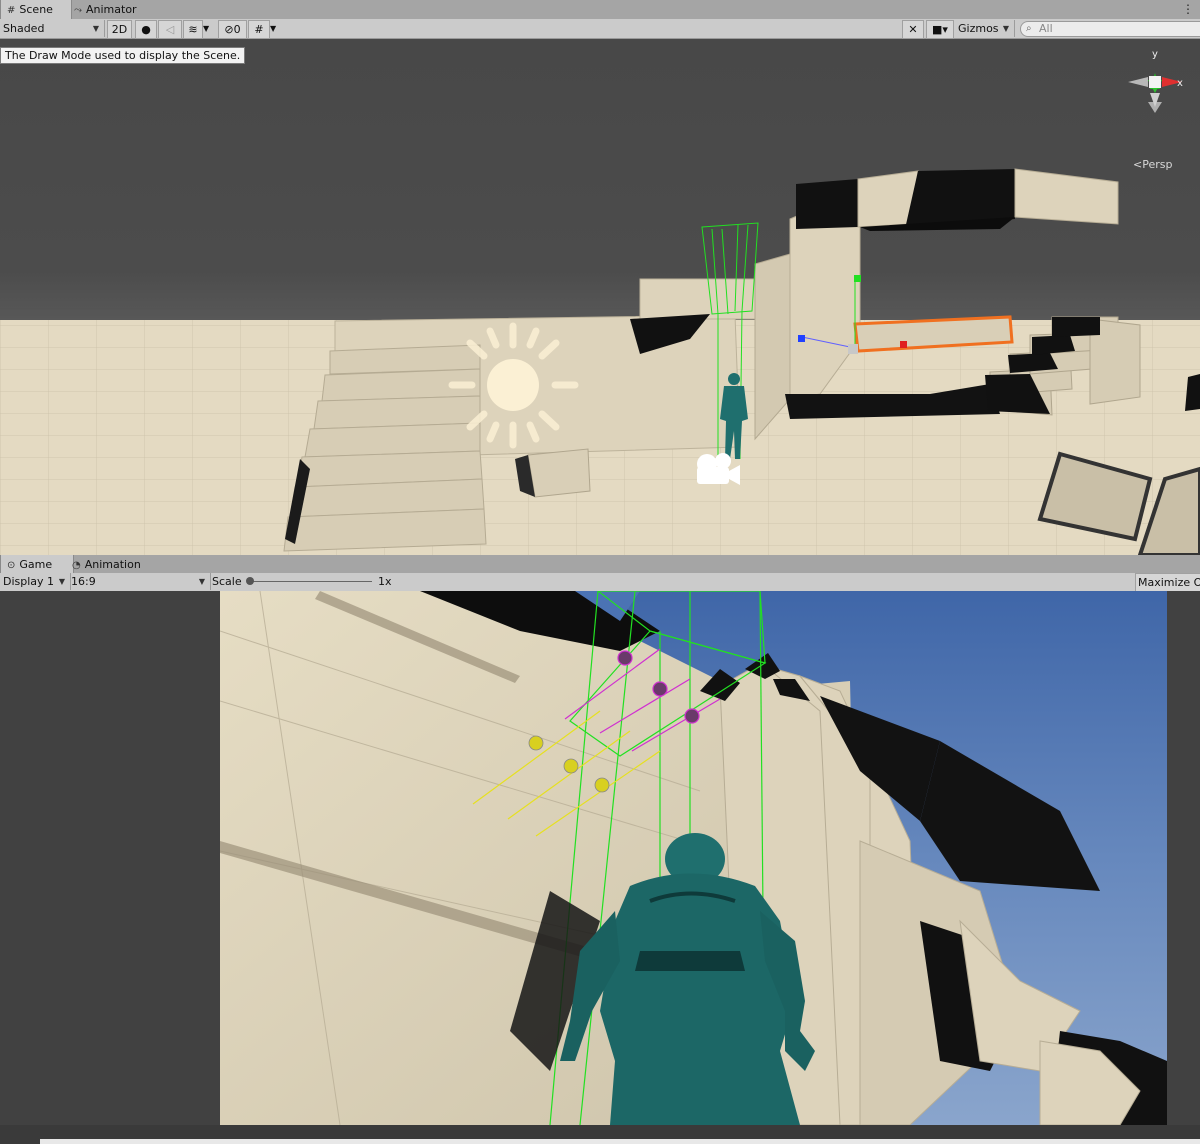 This screenshot has height=1144, width=1200. I want to click on aspect-value: 16:9, so click(83, 581).